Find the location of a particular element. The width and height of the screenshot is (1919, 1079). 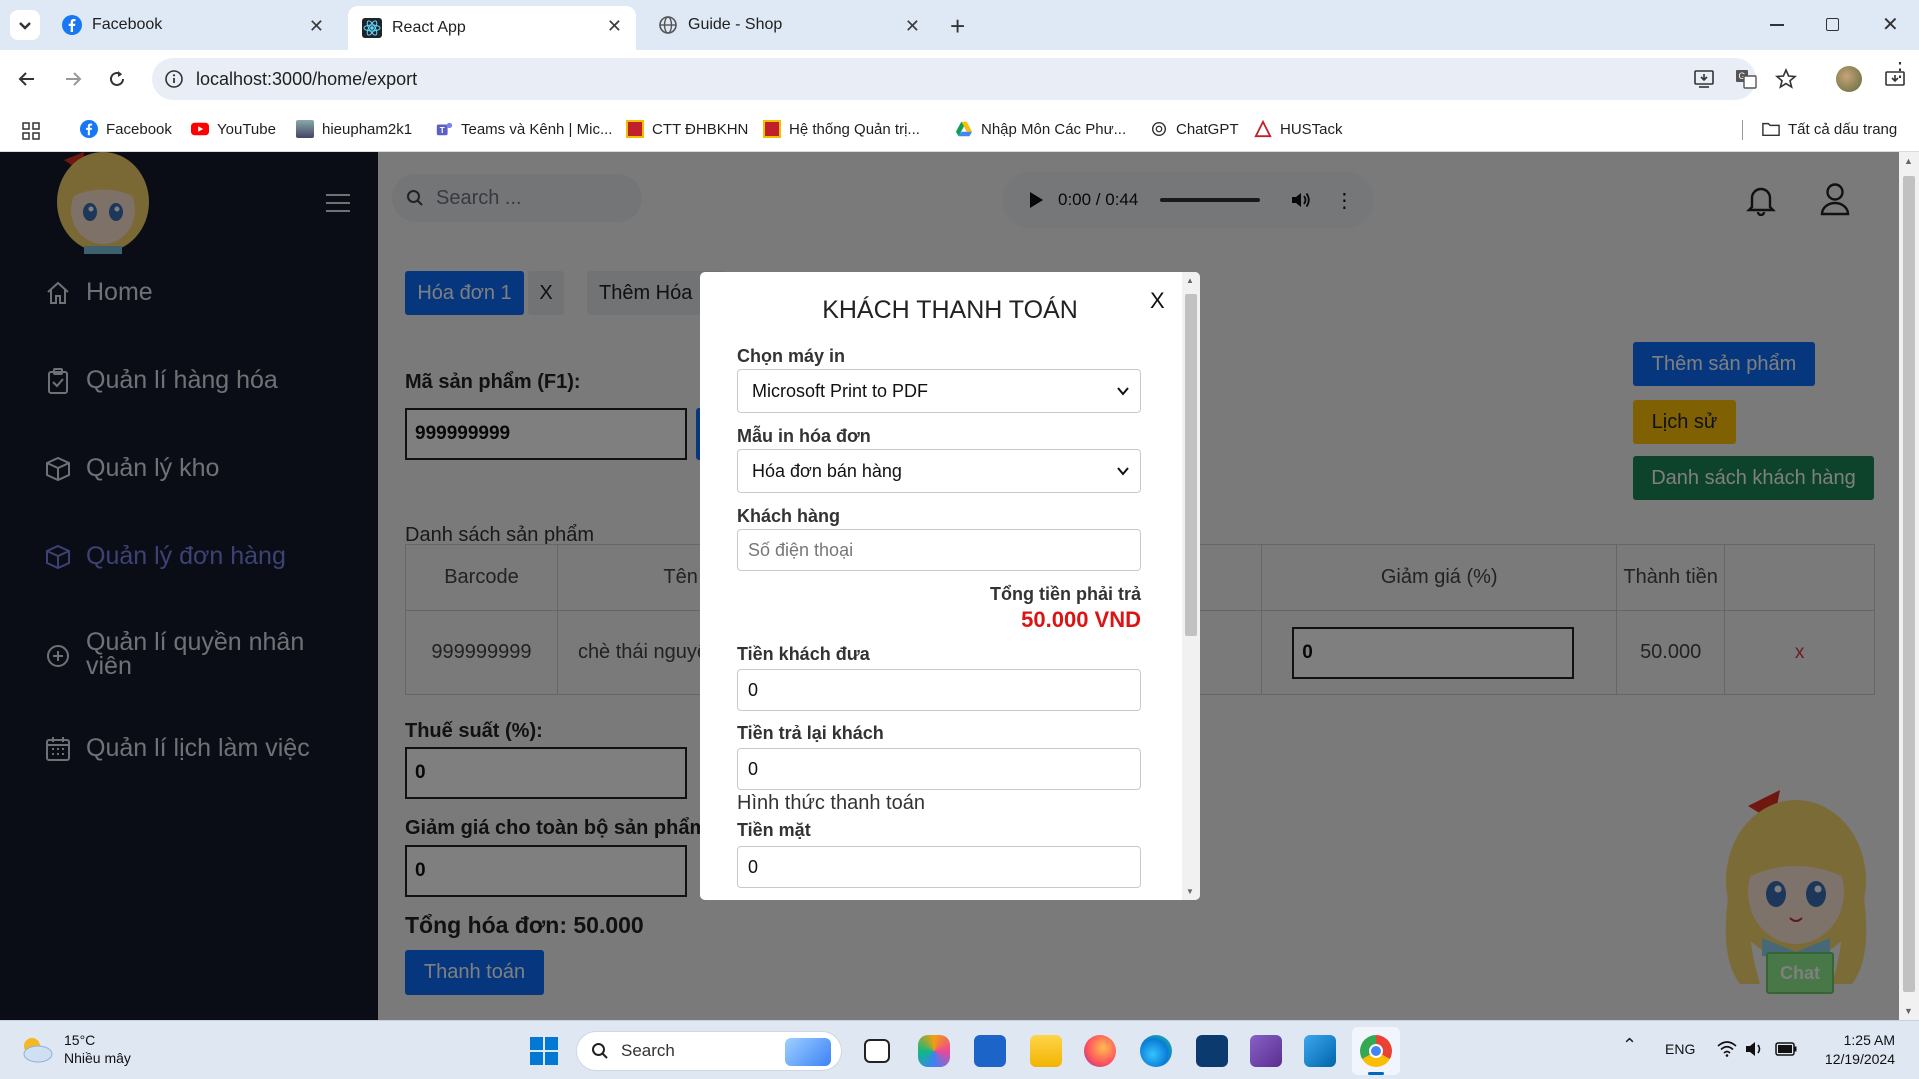

page-scrollbar: ▲ ▼ is located at coordinates (1909, 586).